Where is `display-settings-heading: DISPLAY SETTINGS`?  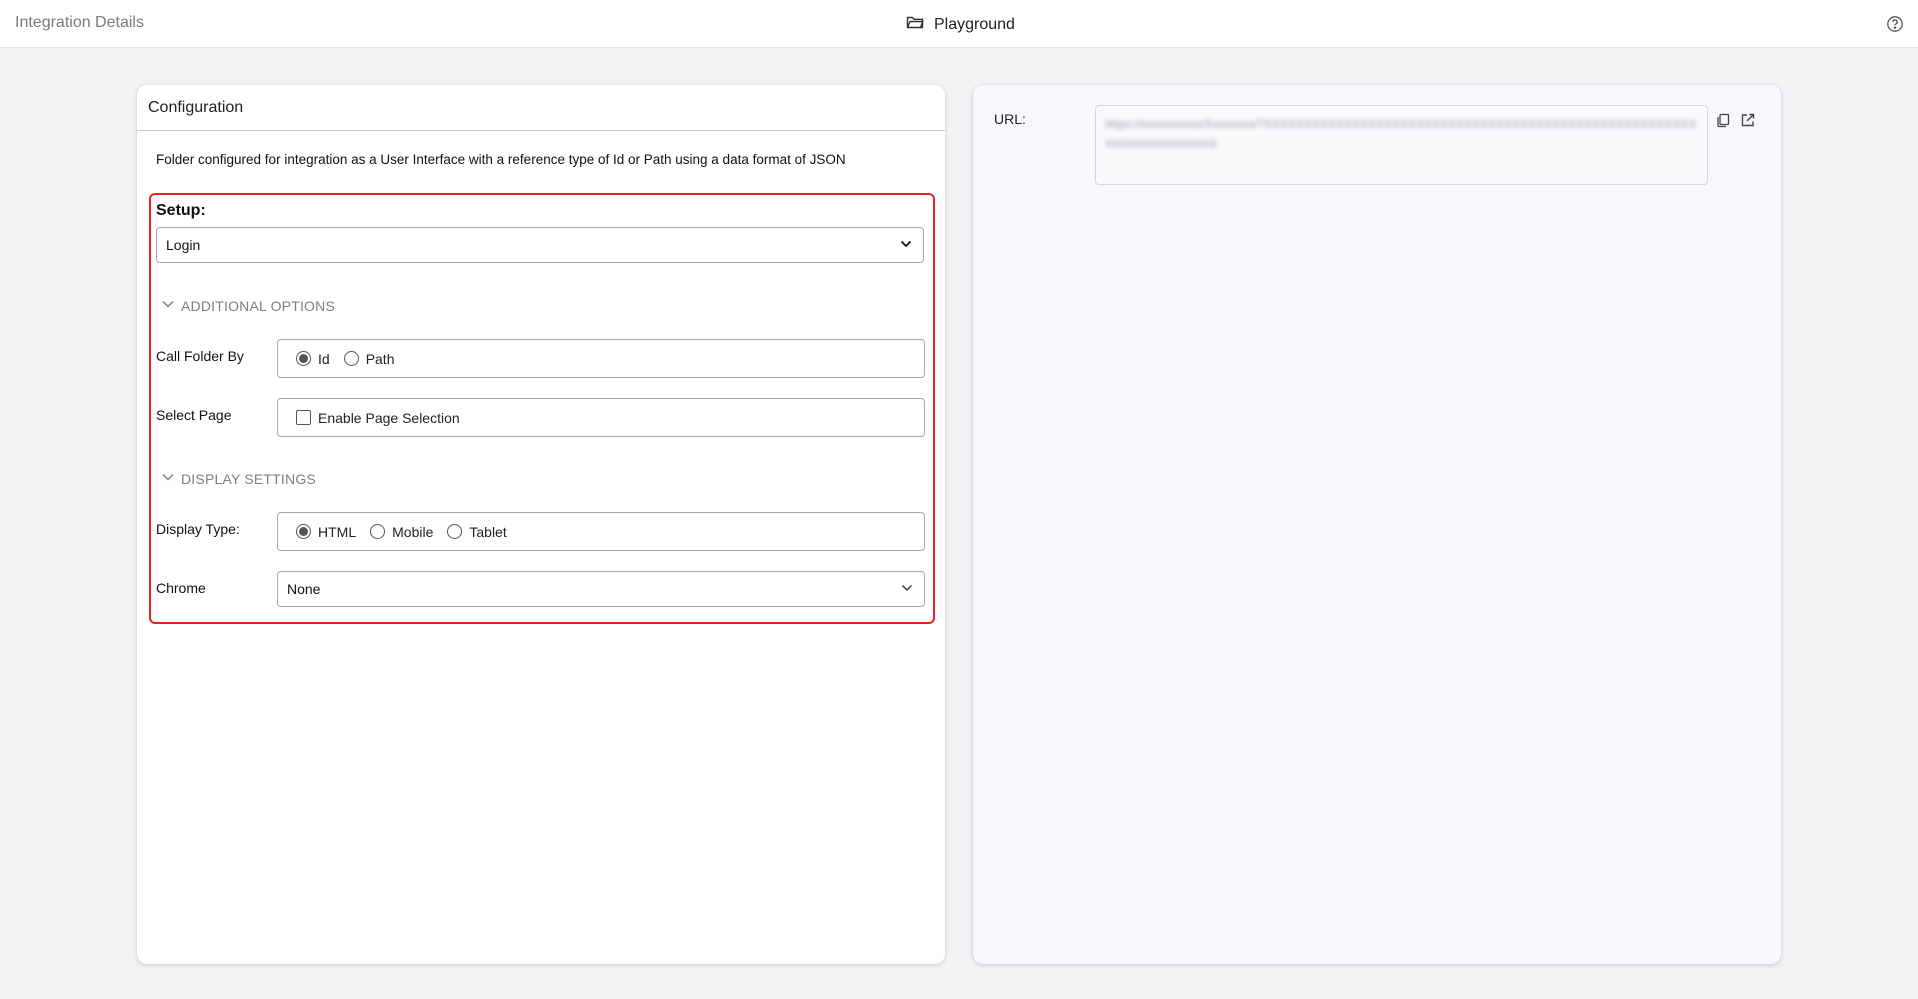 display-settings-heading: DISPLAY SETTINGS is located at coordinates (248, 478).